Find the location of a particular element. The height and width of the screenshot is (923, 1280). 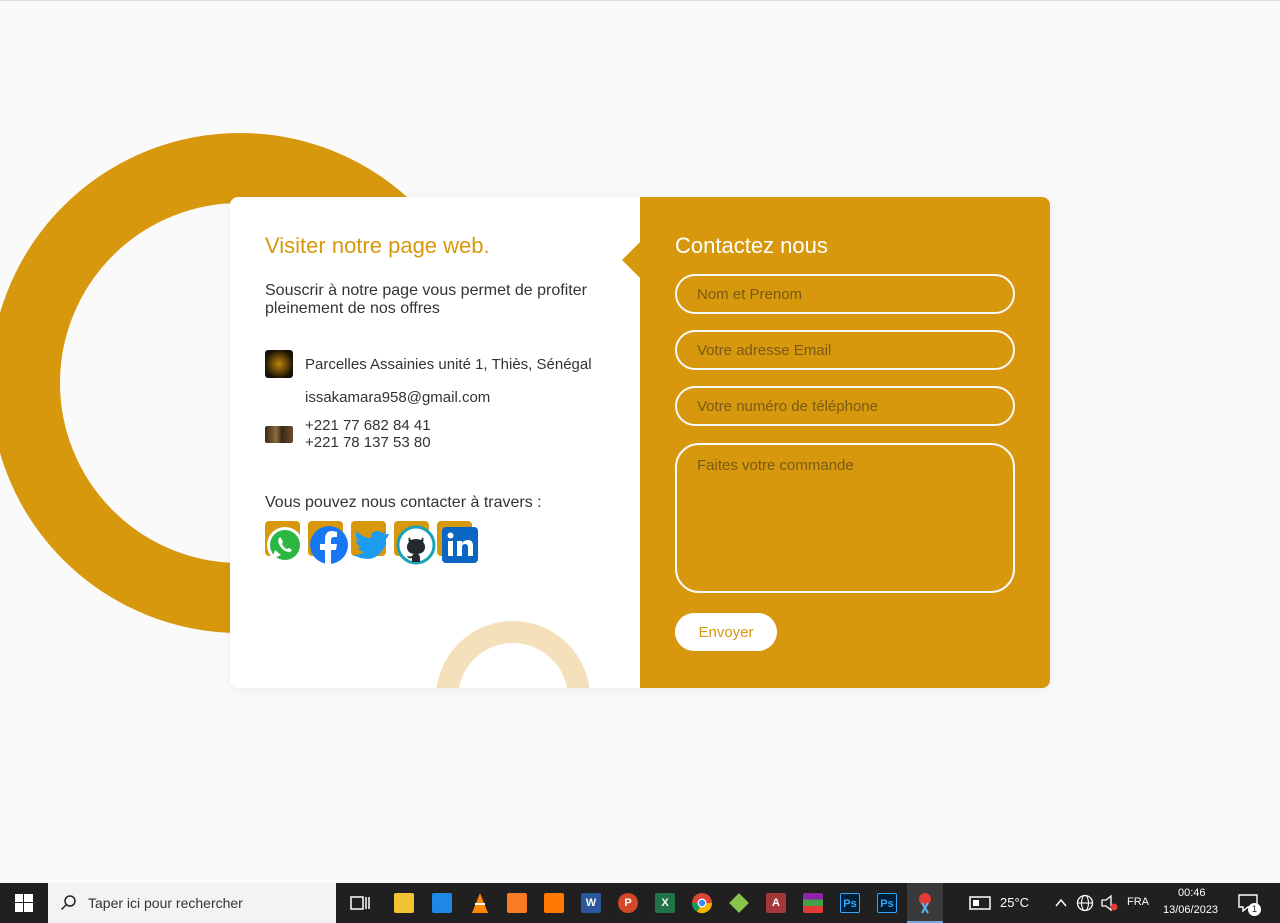

chrome-icon is located at coordinates (702, 903).